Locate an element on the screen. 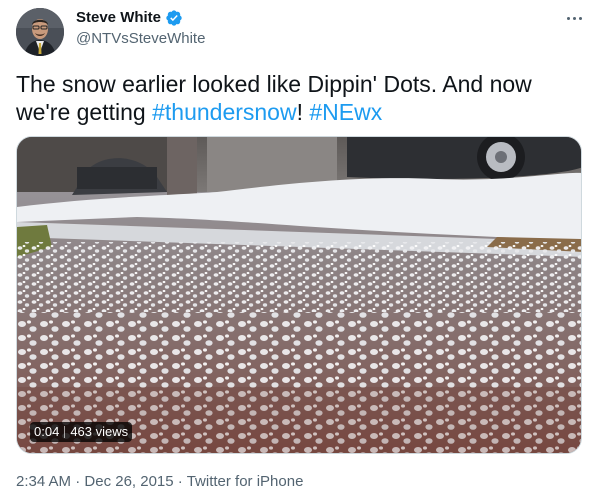 The width and height of the screenshot is (597, 502). tweet-source-link: Twitter for iPhone is located at coordinates (245, 481).